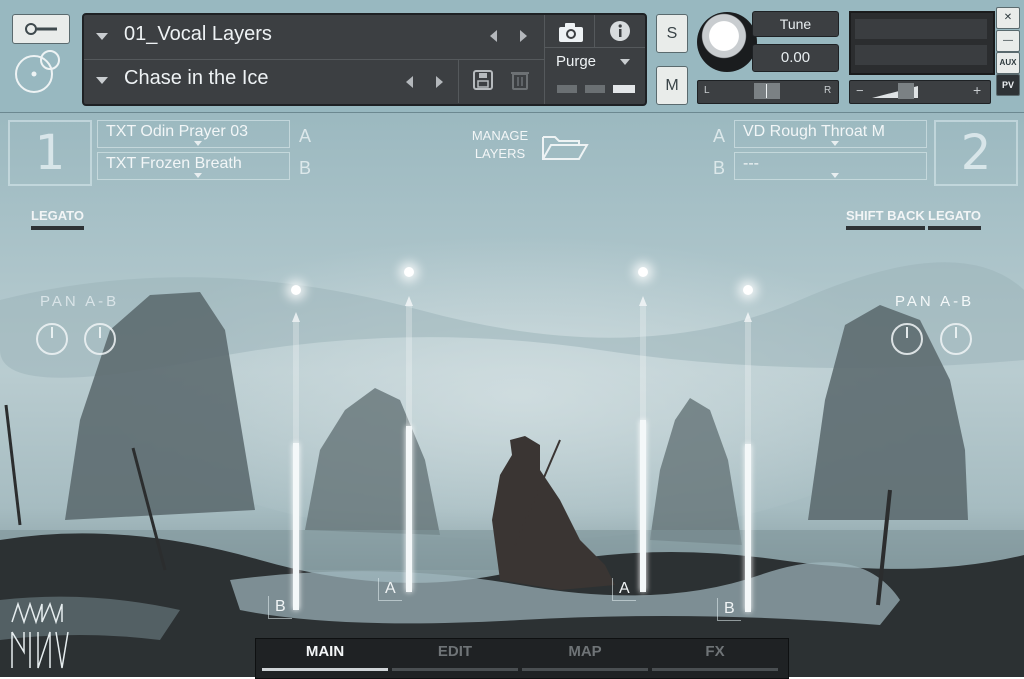 This screenshot has width=1024, height=679. I want to click on tab-main: MAIN, so click(325, 657).